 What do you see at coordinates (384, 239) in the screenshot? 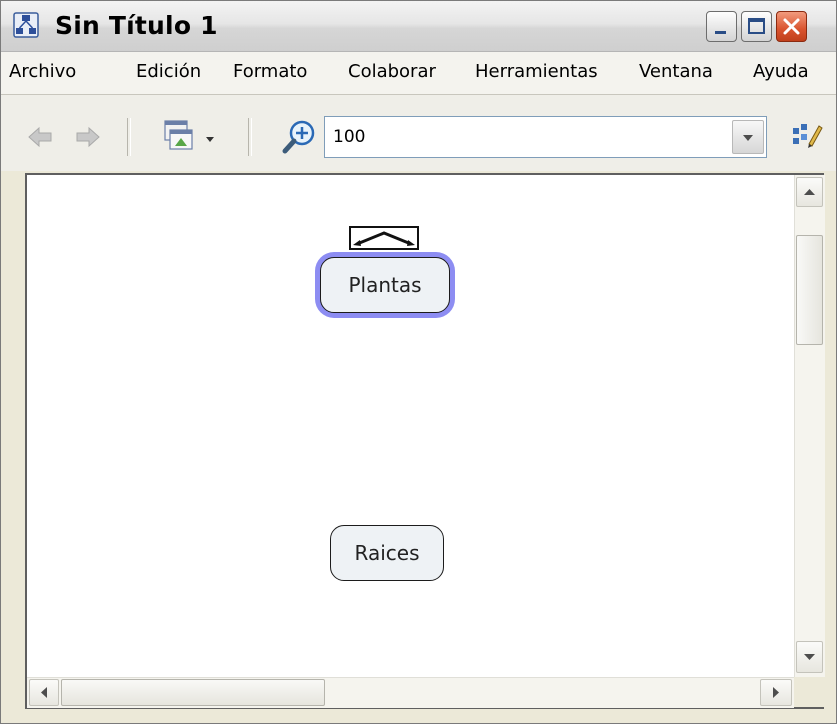
I see `link-handle-icon` at bounding box center [384, 239].